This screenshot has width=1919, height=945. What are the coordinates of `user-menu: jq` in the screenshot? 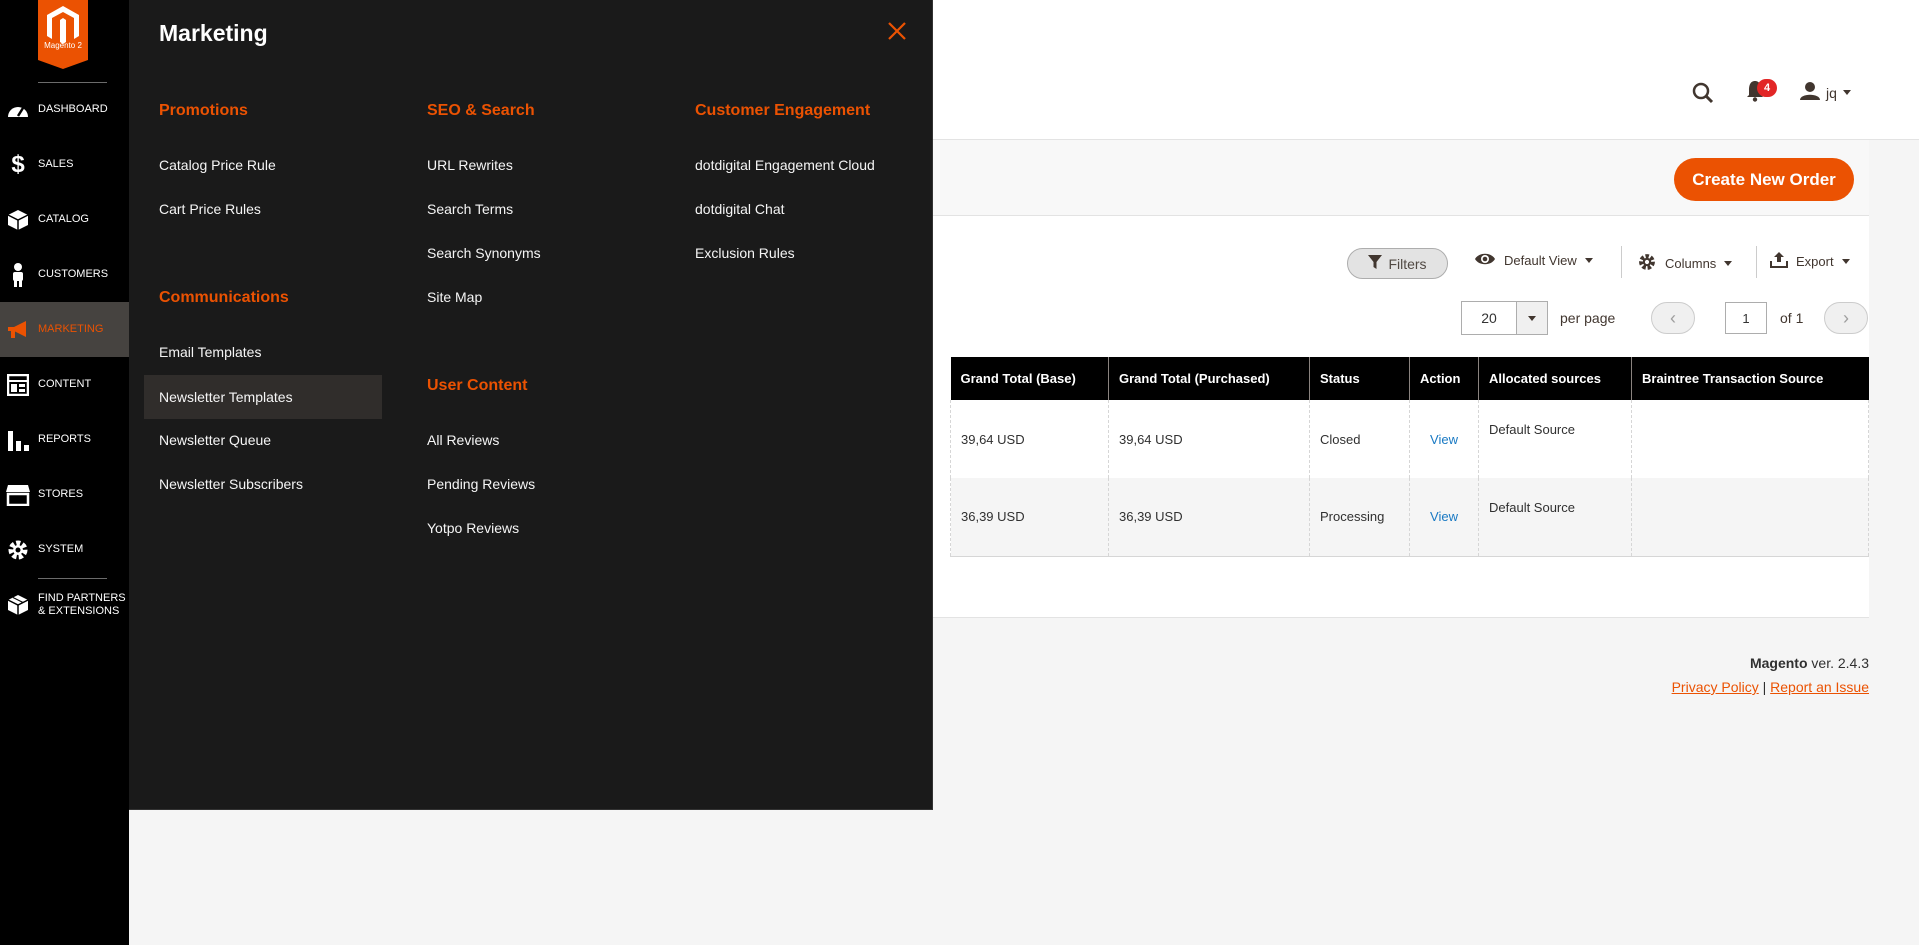 It's located at (1825, 92).